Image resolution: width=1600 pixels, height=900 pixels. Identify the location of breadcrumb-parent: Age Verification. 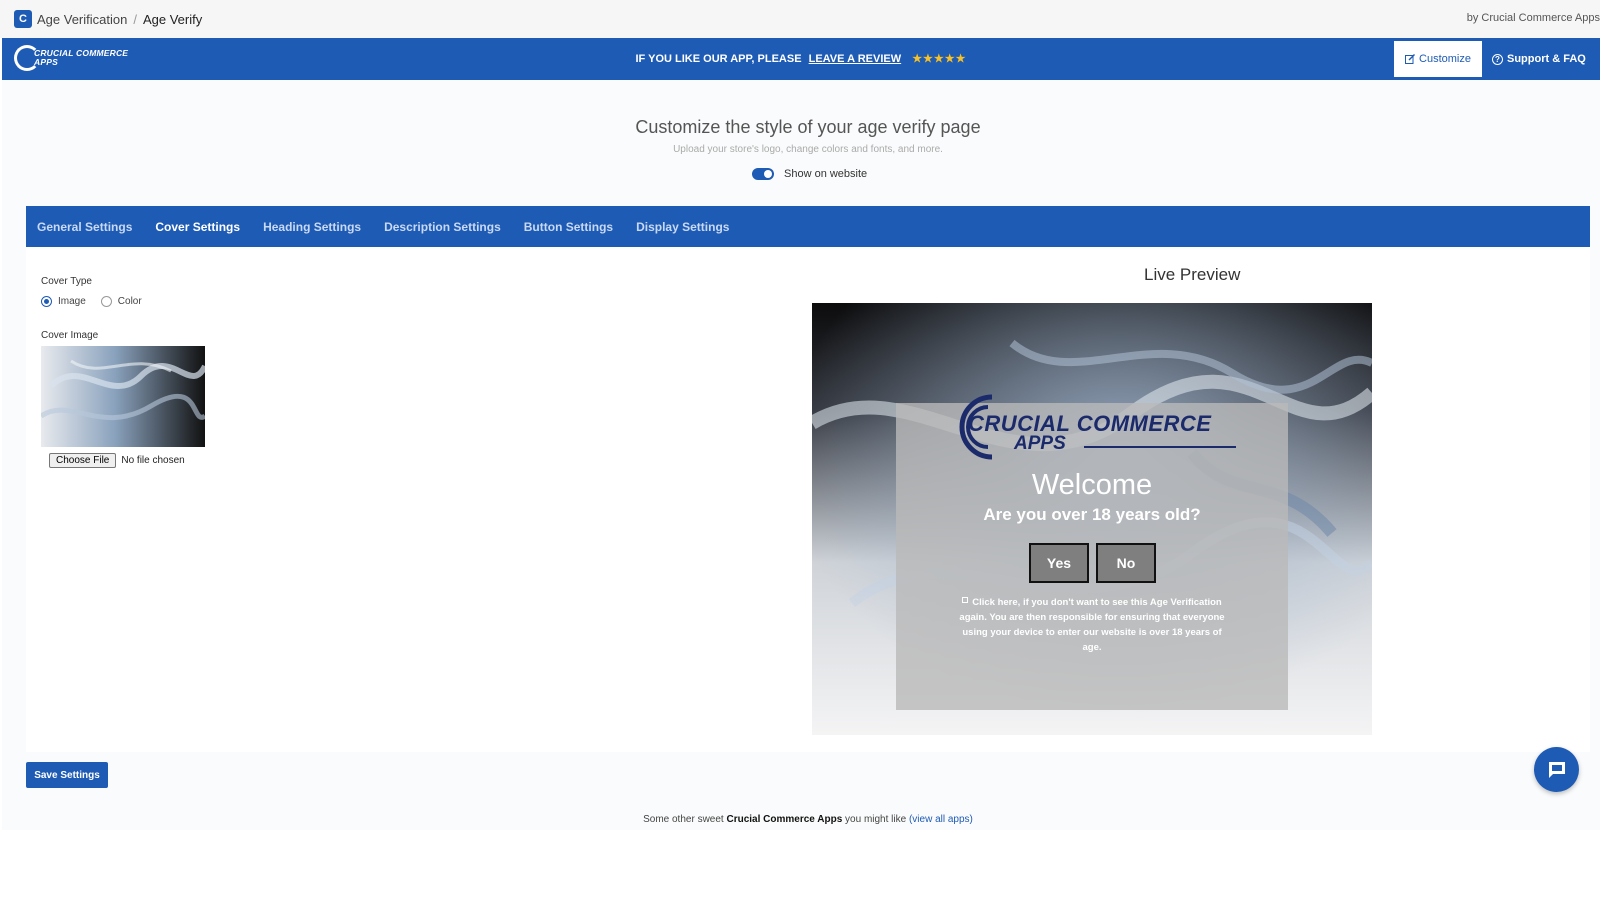
(82, 19).